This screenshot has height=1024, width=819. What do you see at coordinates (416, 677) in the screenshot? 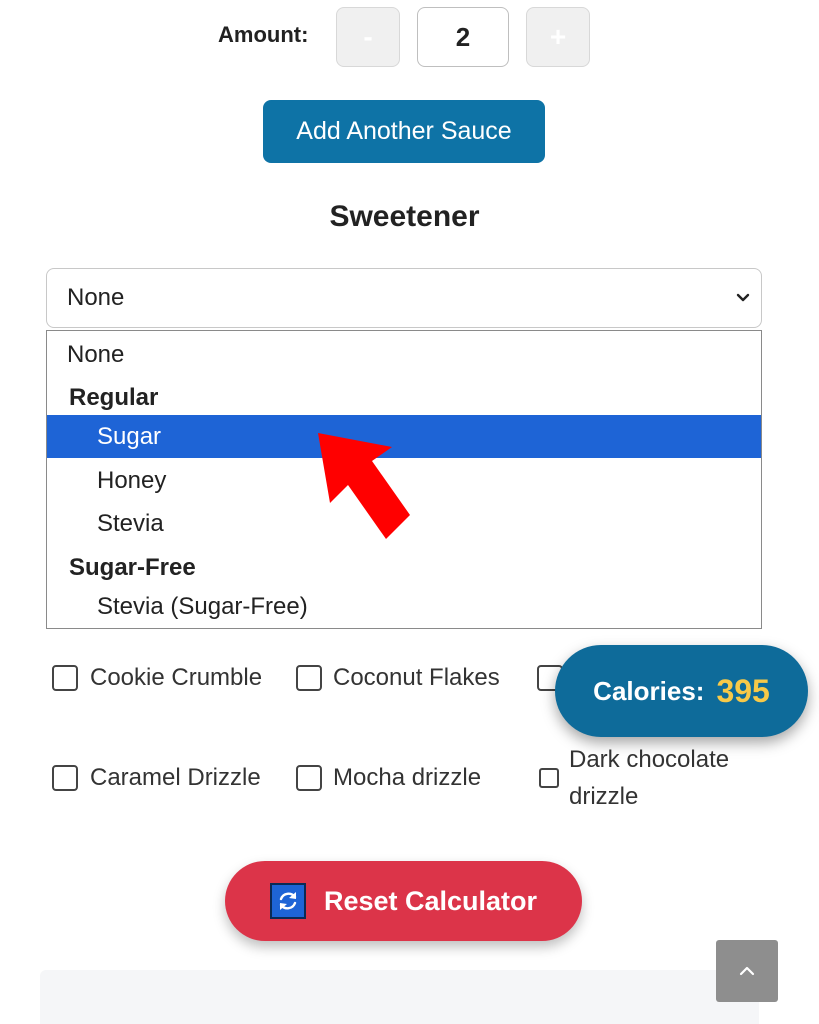
I see `coconut-flakes-label: Coconut Flakes` at bounding box center [416, 677].